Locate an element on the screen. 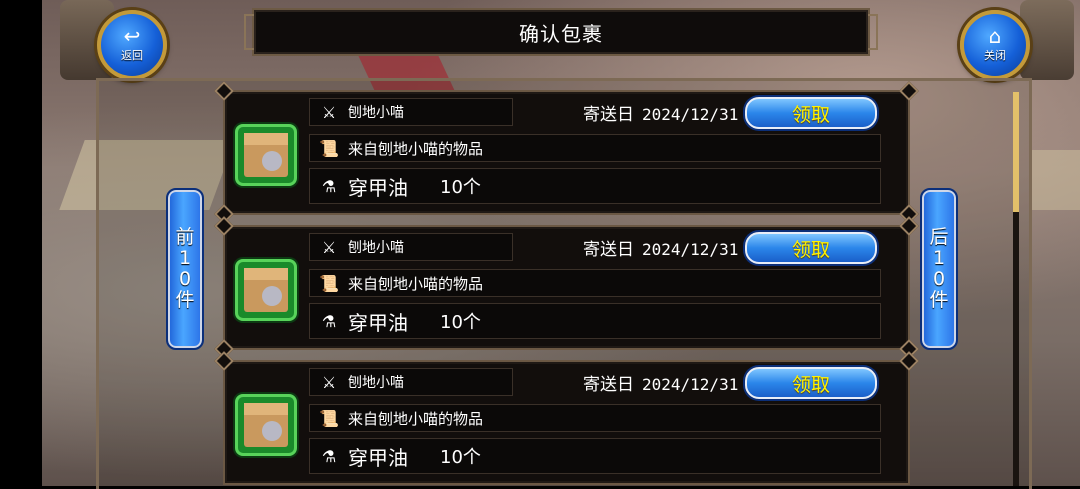 The width and height of the screenshot is (1080, 489). title-bar: 确认包裹 is located at coordinates (561, 32).